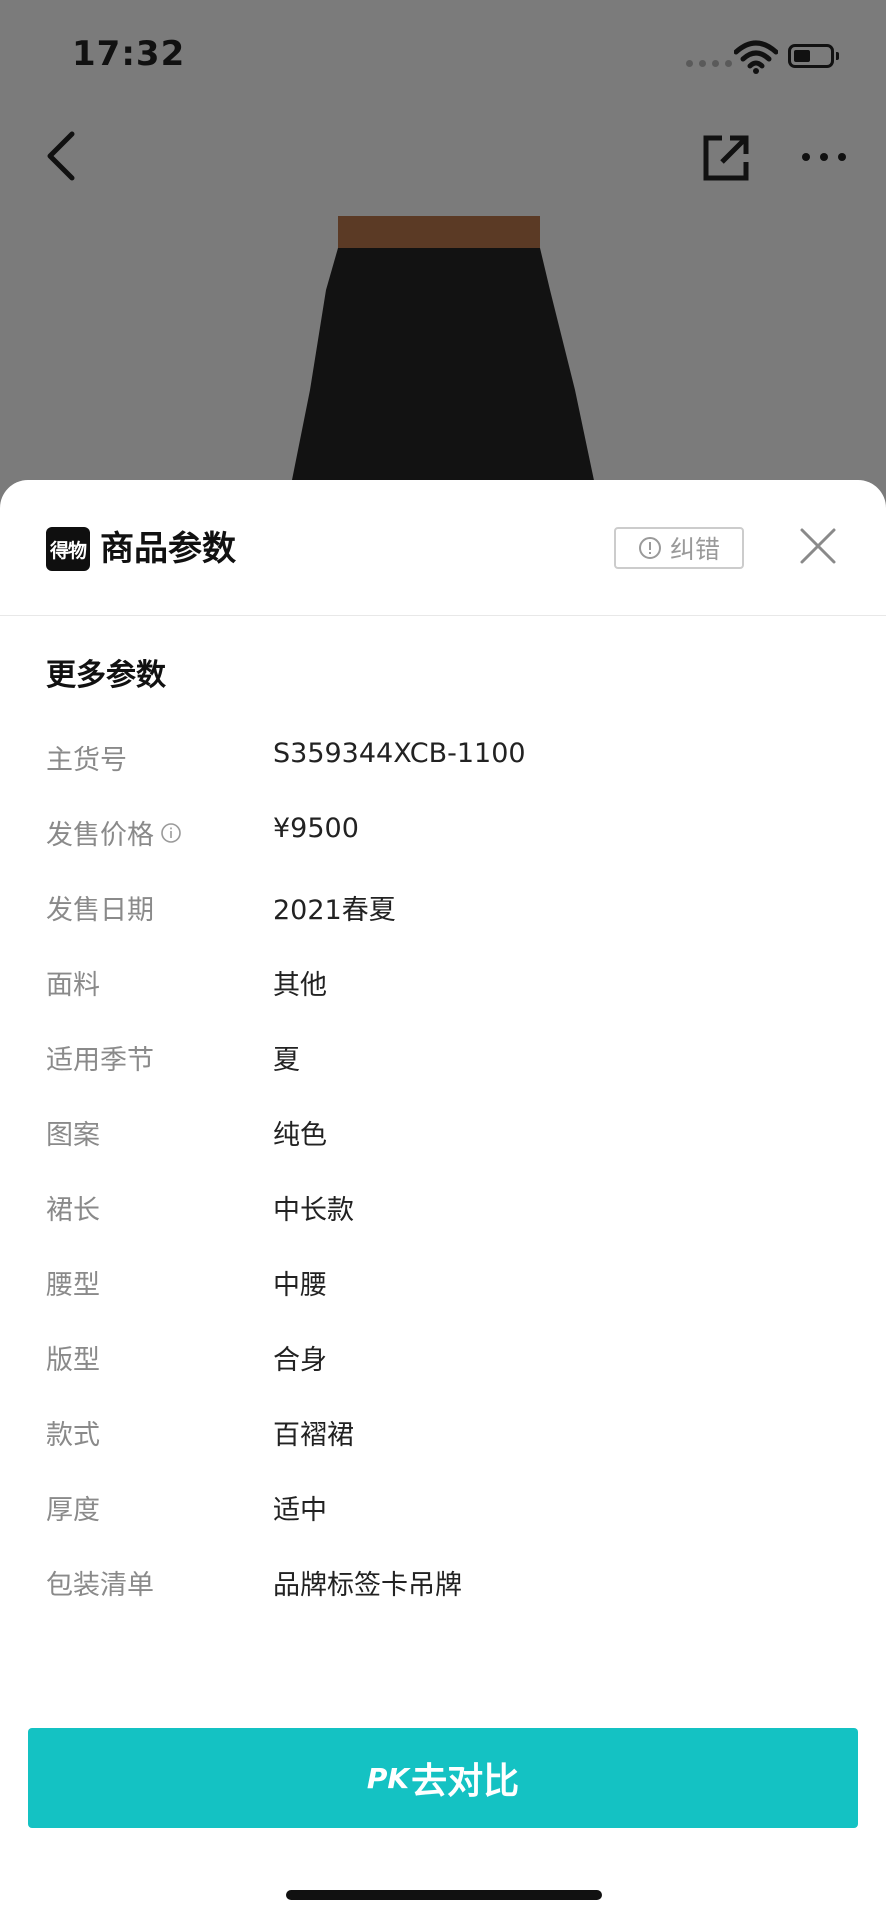 Image resolution: width=886 pixels, height=1920 pixels. I want to click on report-icon, so click(649, 548).